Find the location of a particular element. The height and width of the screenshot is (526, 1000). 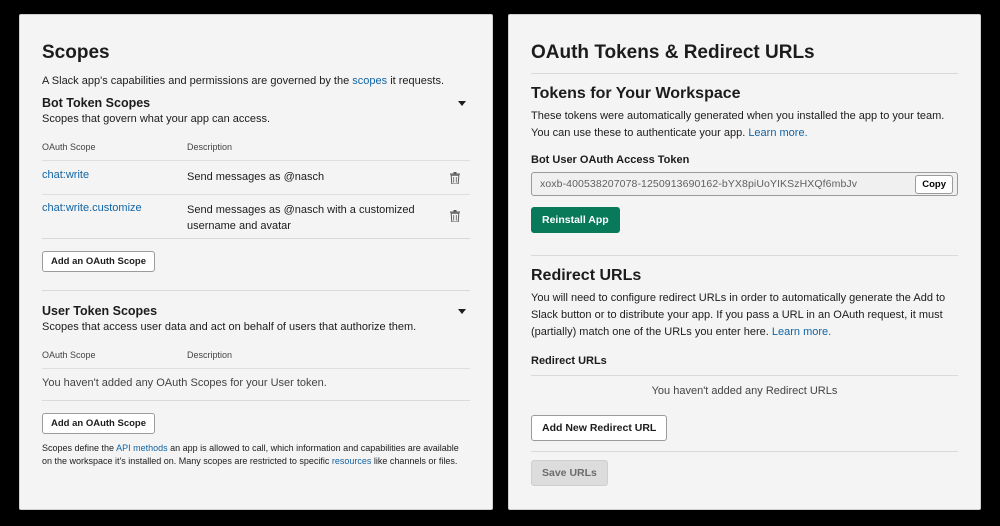

user-add-row: Add an OAuth Scope is located at coordinates (256, 421).